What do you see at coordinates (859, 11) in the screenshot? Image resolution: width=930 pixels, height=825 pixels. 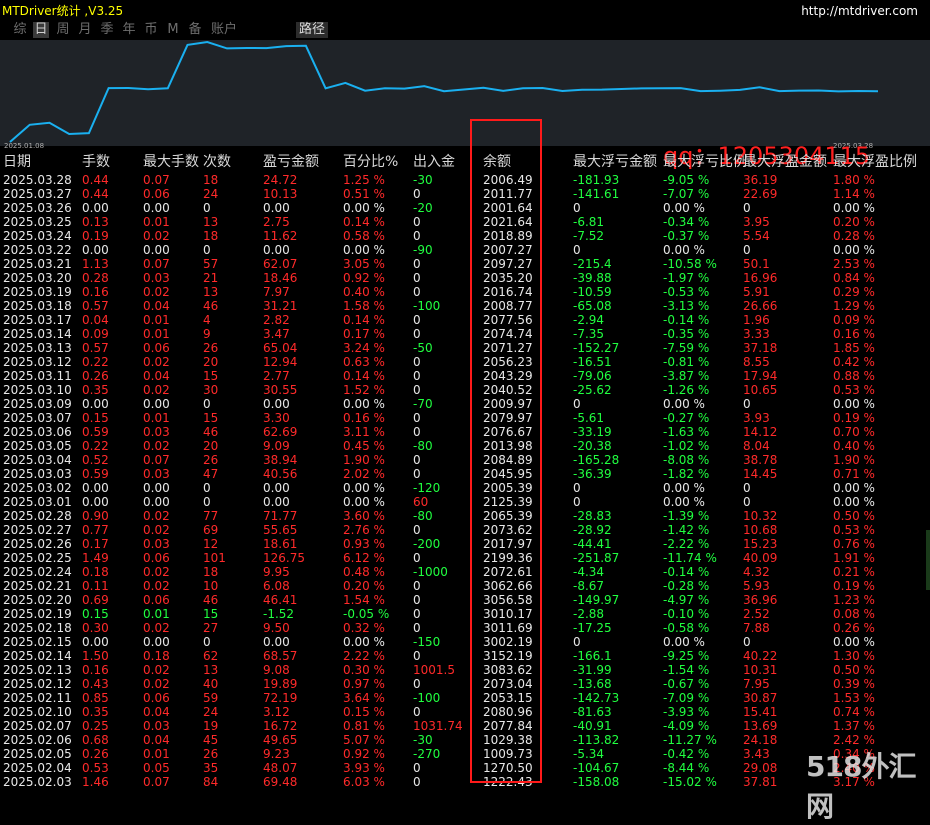 I see `site-url-link: http://mtdriver.com` at bounding box center [859, 11].